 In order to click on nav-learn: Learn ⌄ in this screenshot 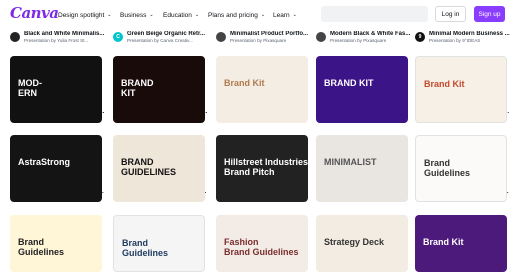, I will do `click(285, 15)`.